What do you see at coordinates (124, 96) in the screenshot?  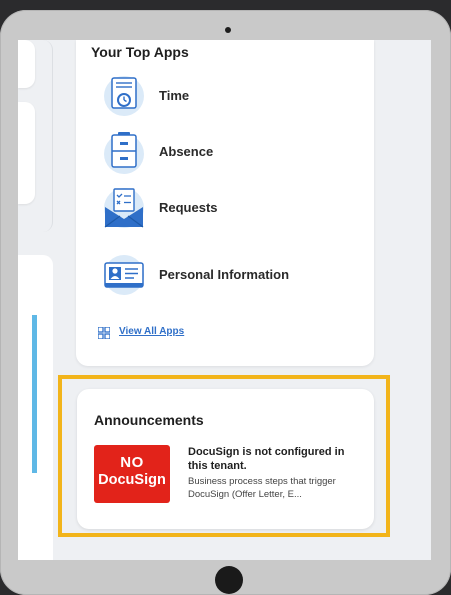 I see `time-clock-icon` at bounding box center [124, 96].